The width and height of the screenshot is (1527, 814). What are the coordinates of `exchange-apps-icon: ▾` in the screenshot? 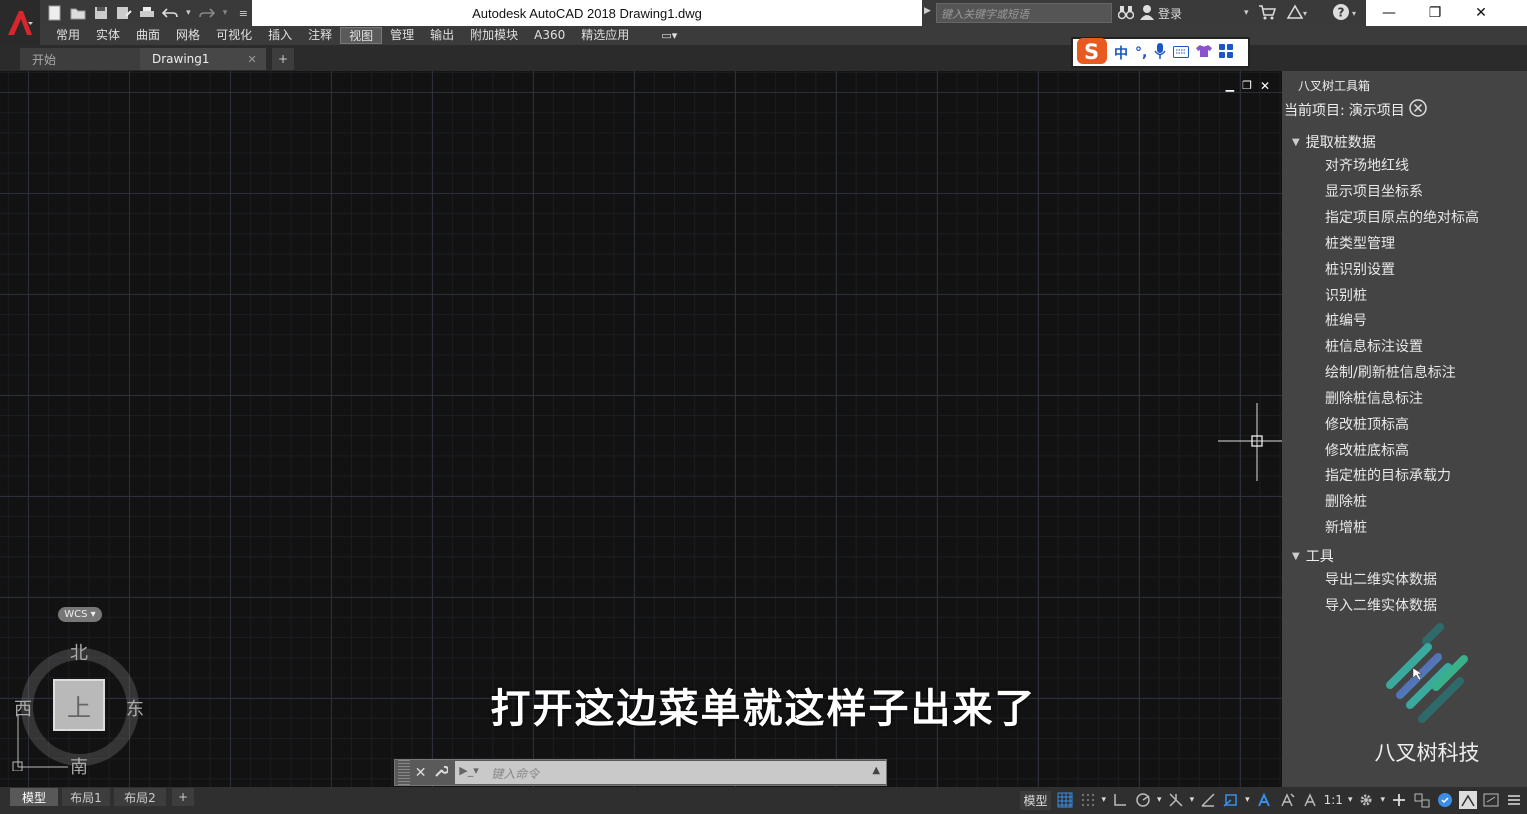 It's located at (1297, 14).